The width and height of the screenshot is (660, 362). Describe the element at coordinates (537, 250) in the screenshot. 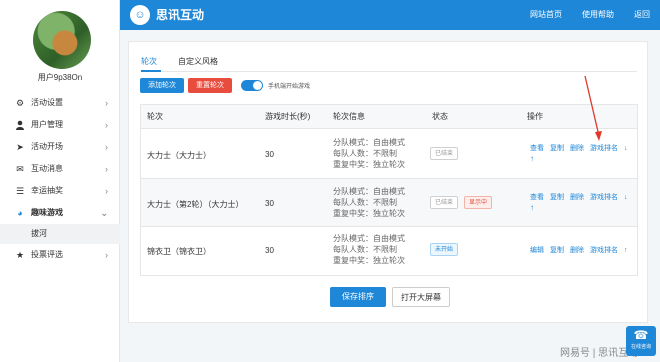

I see `edit-link: 编辑` at that location.